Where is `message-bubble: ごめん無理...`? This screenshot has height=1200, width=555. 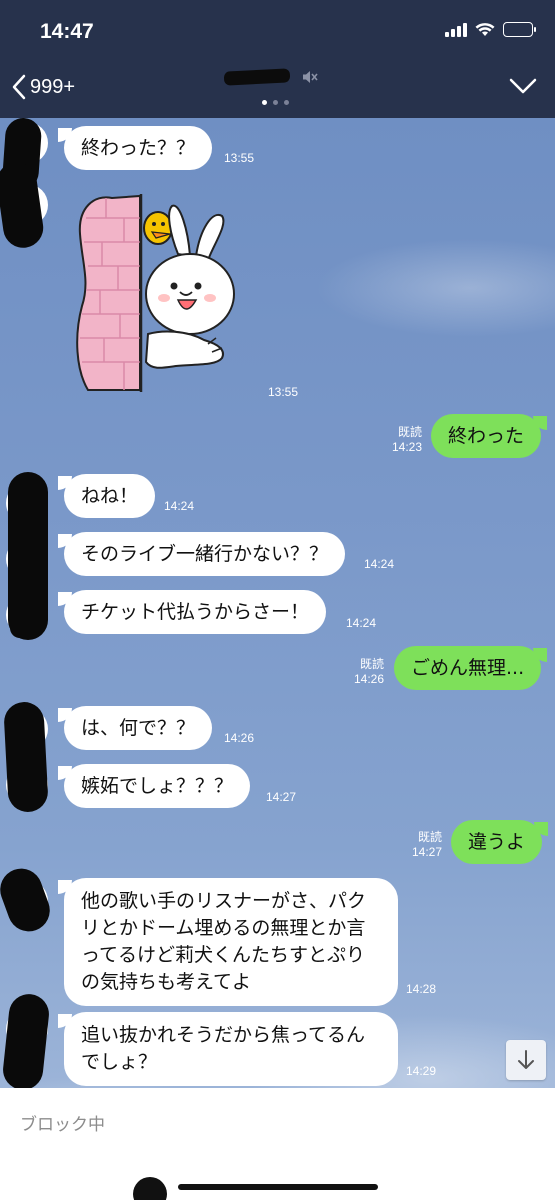 message-bubble: ごめん無理... is located at coordinates (471, 668).